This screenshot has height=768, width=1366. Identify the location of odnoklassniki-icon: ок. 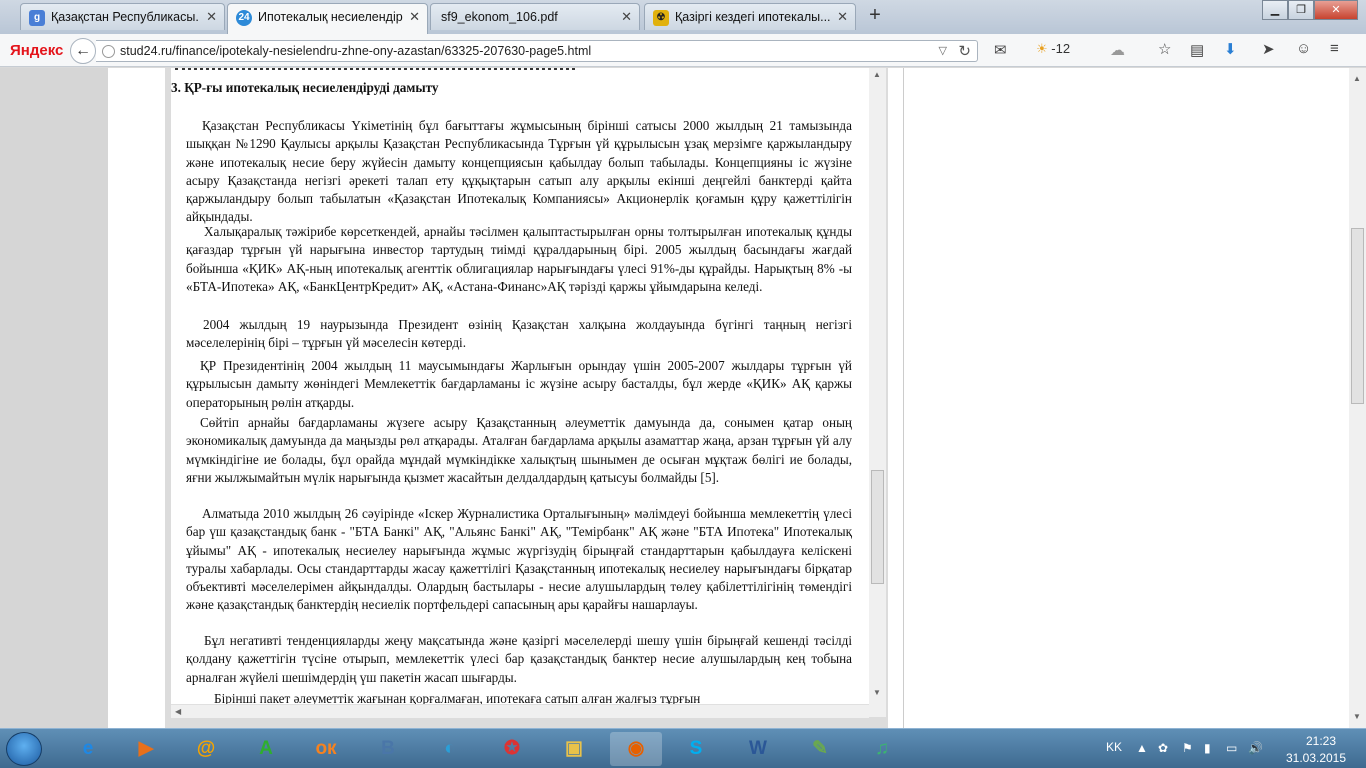
(326, 748).